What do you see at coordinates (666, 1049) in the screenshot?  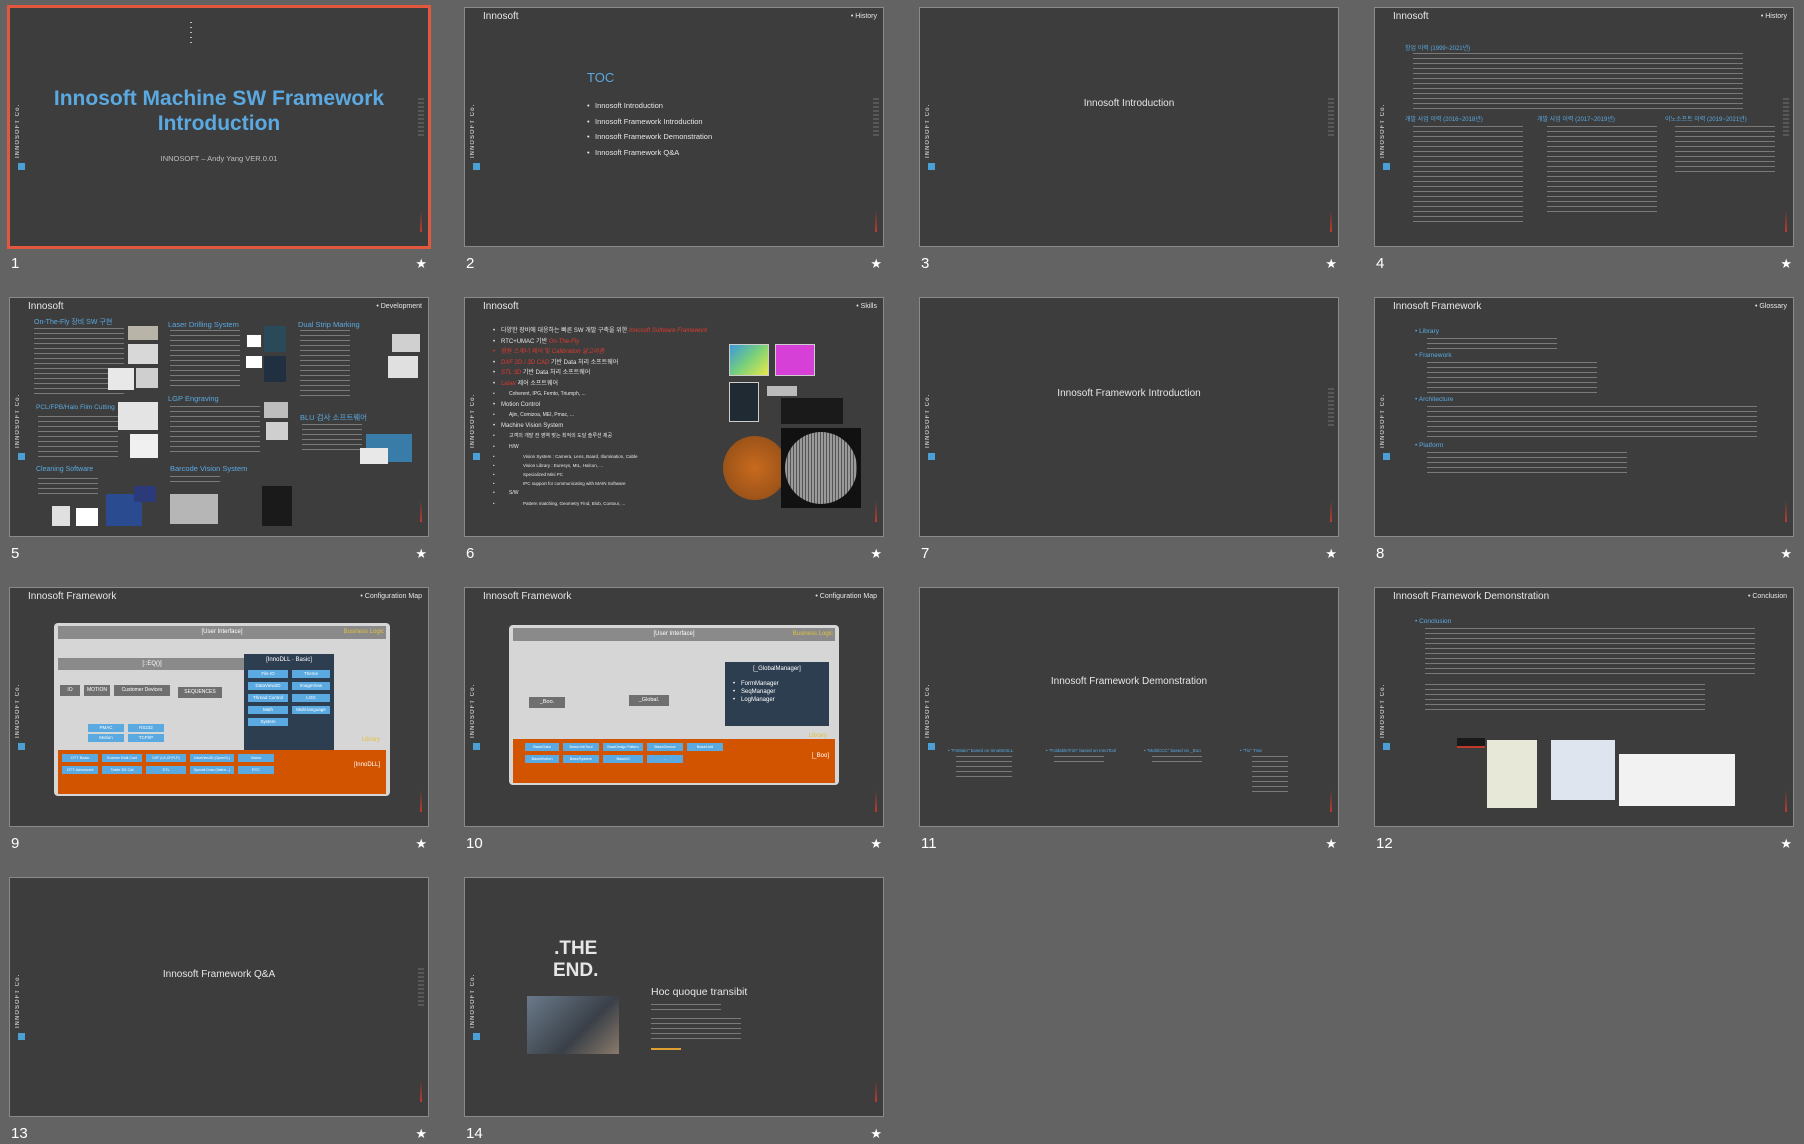 I see `end-link` at bounding box center [666, 1049].